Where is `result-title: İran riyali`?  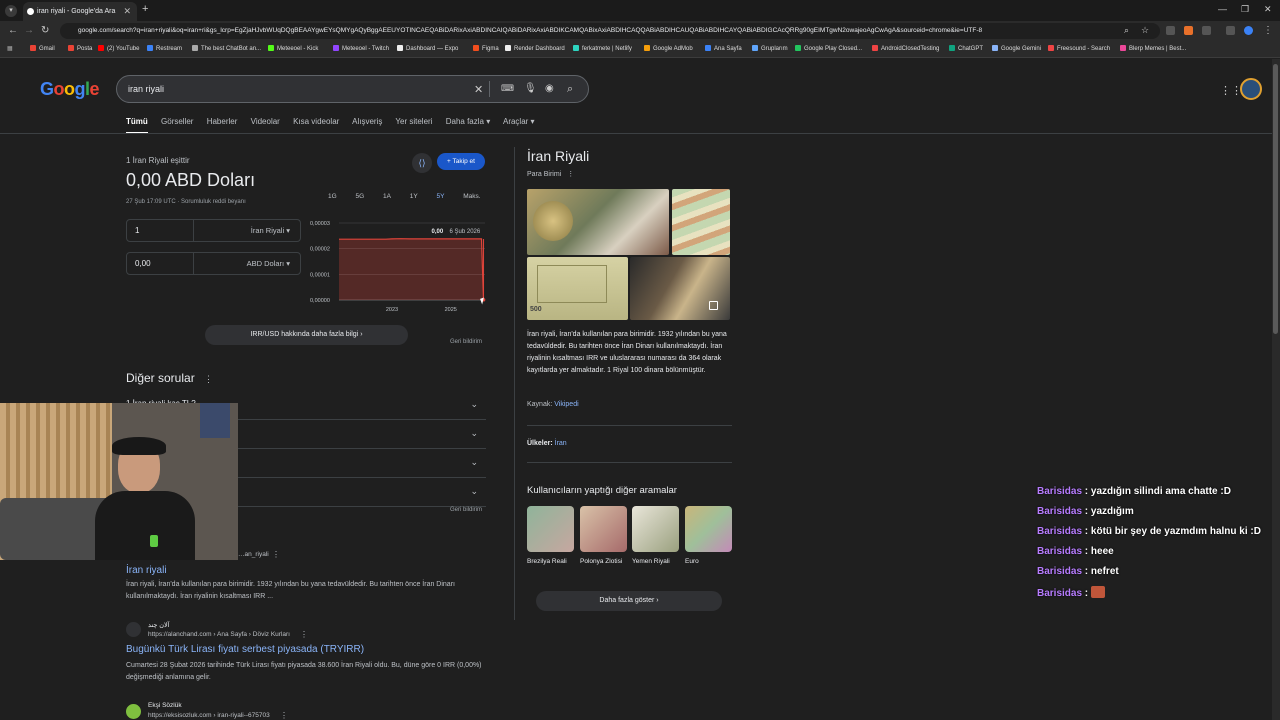
result-title: İran riyali is located at coordinates (146, 570).